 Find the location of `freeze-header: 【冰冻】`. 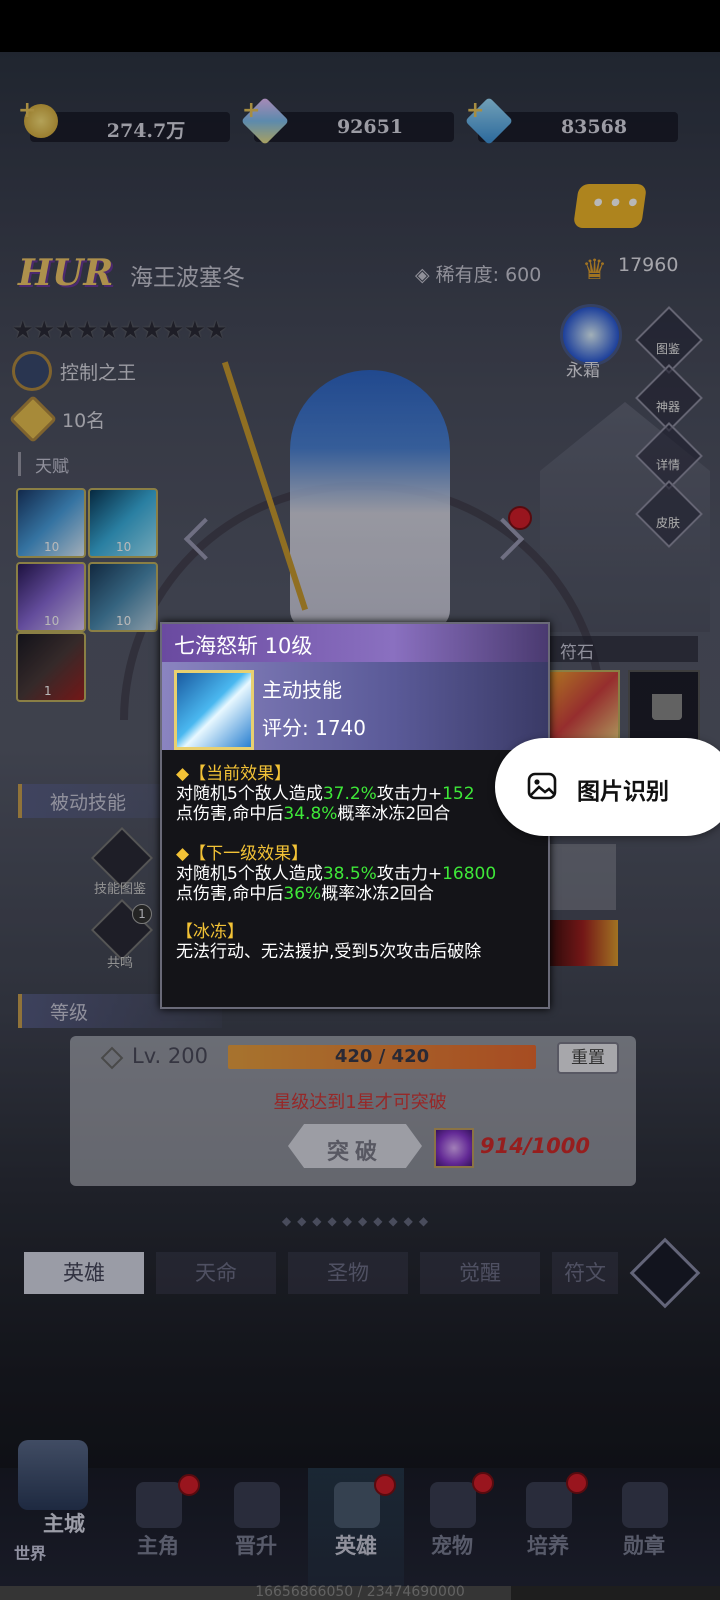

freeze-header: 【冰冻】 is located at coordinates (210, 932).